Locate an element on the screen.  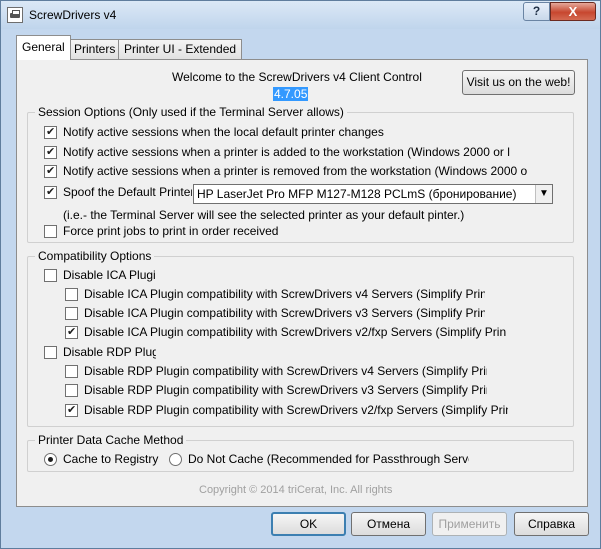
notify-printer-removed-checkbox is located at coordinates (50, 171).